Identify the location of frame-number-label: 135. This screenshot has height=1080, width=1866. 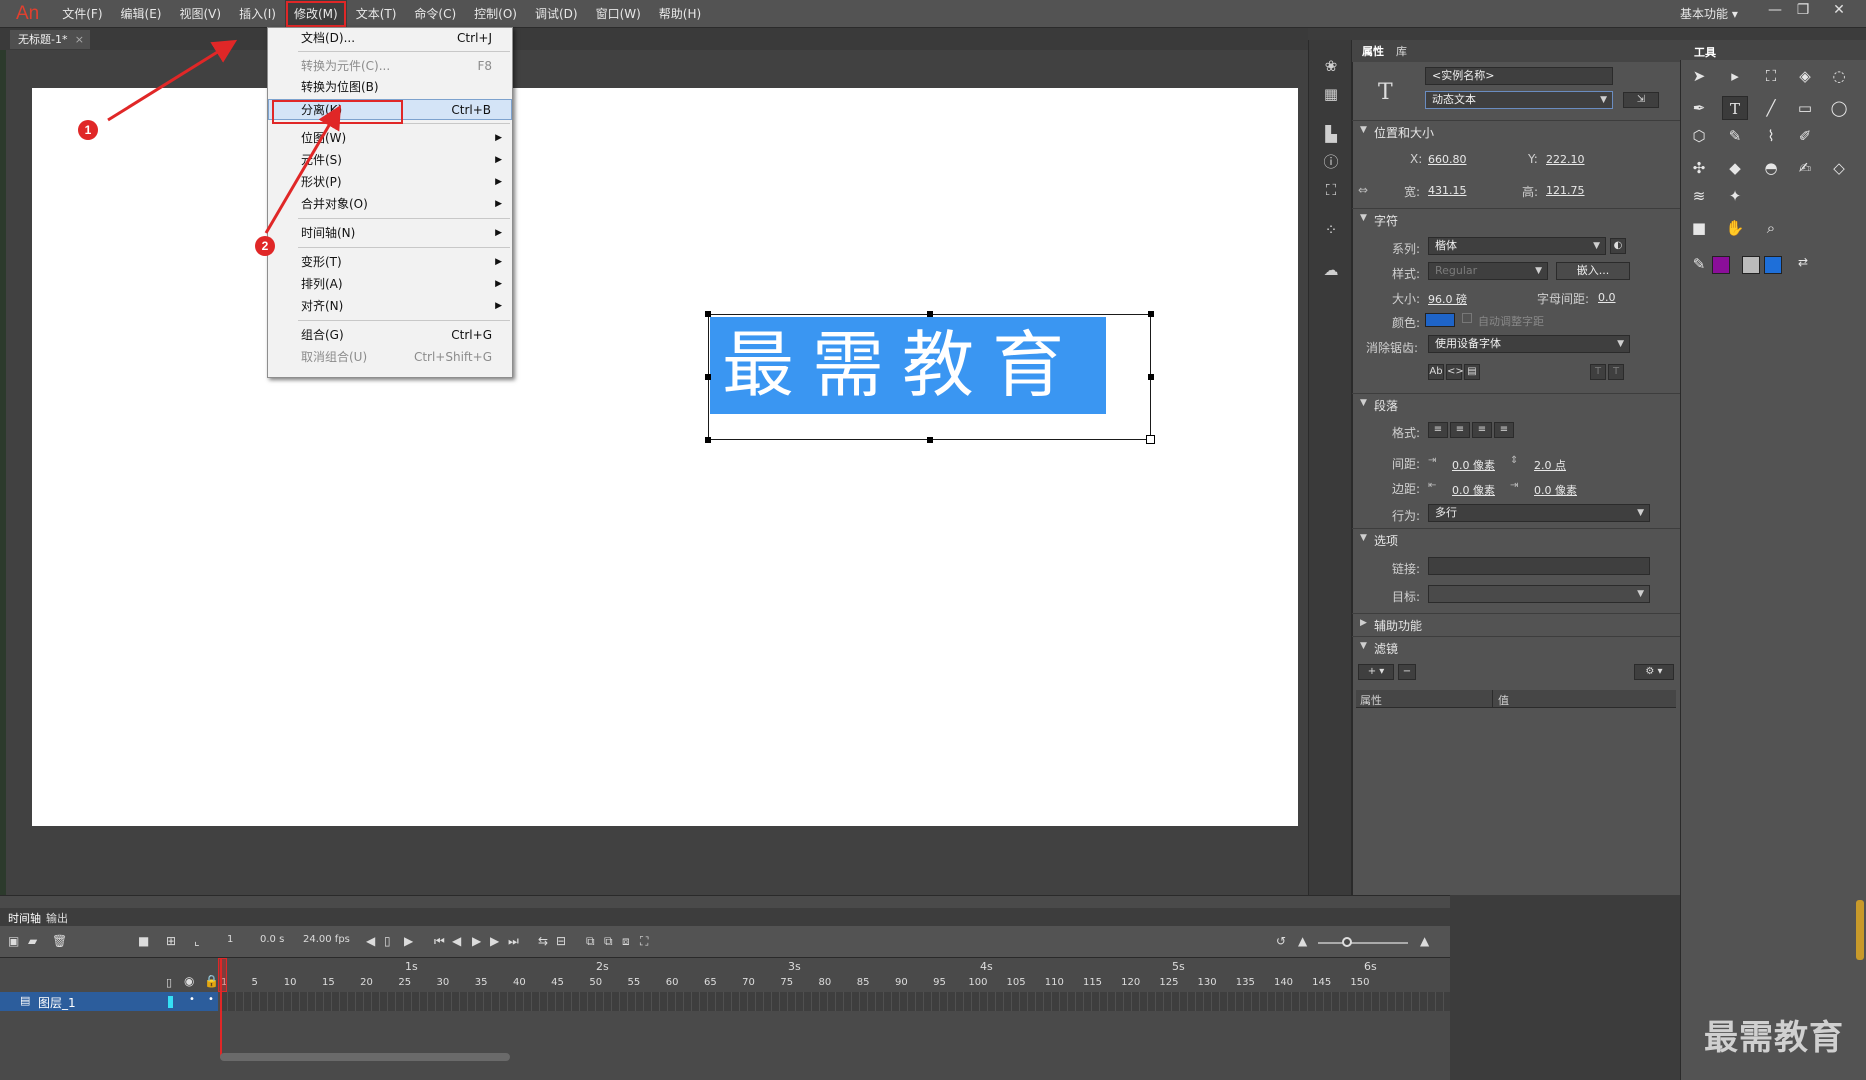
(1245, 982).